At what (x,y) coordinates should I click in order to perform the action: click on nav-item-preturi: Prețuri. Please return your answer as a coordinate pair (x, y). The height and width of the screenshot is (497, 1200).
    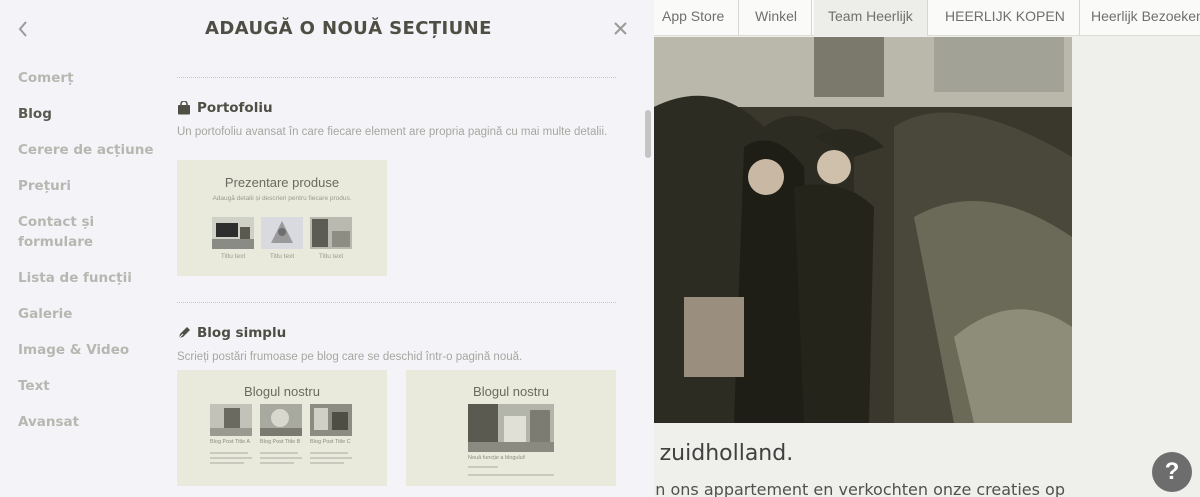
    Looking at the image, I should click on (88, 186).